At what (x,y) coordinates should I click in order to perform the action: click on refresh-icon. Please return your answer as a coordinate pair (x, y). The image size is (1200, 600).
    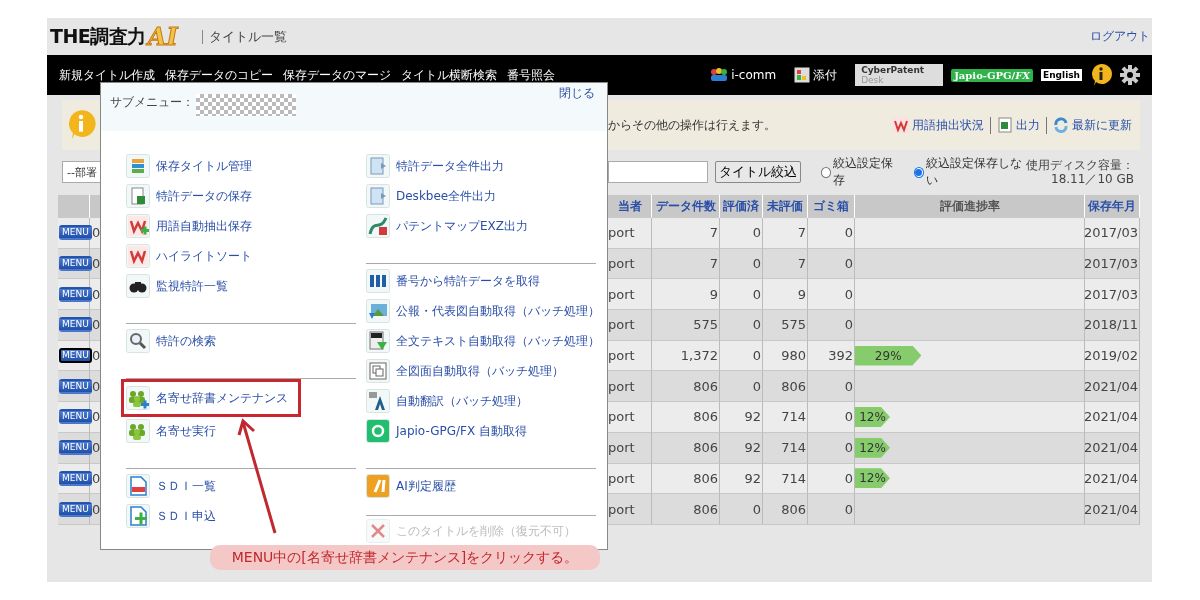
    Looking at the image, I should click on (1061, 125).